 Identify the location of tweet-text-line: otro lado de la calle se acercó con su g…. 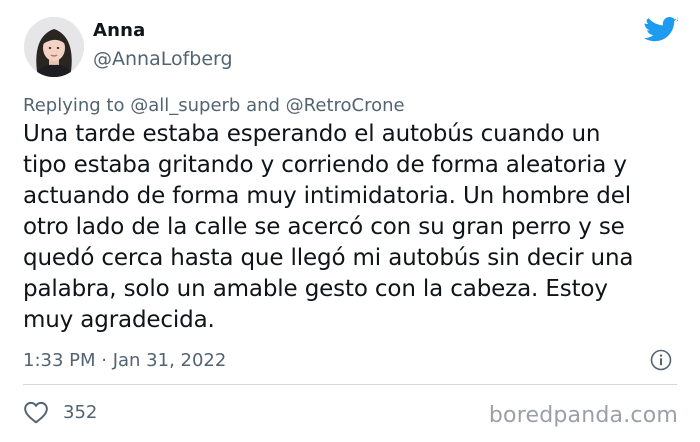
(324, 227).